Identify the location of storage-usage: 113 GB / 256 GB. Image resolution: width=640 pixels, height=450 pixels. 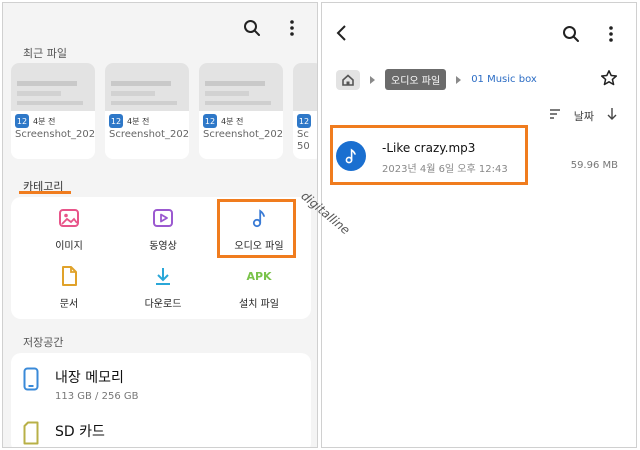
(97, 396).